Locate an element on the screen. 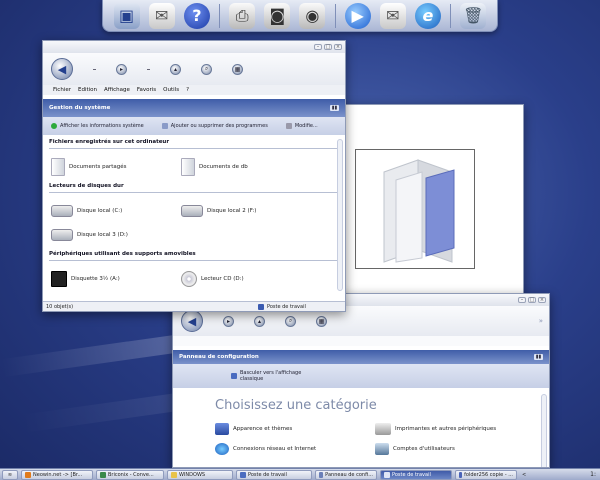 The image size is (600, 480). taskbar-item-my-computer: Poste de travail is located at coordinates (274, 474).